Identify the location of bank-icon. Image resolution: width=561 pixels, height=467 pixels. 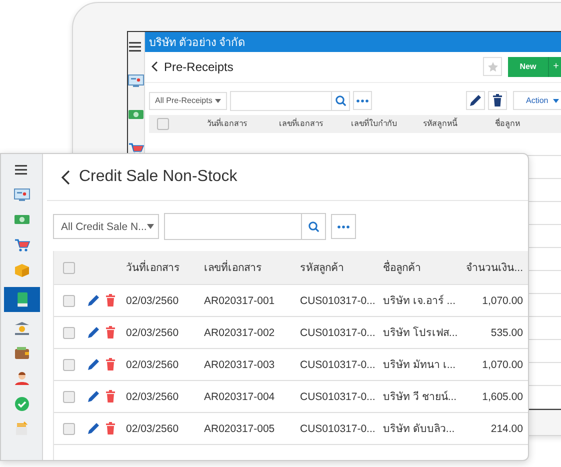
(22, 328).